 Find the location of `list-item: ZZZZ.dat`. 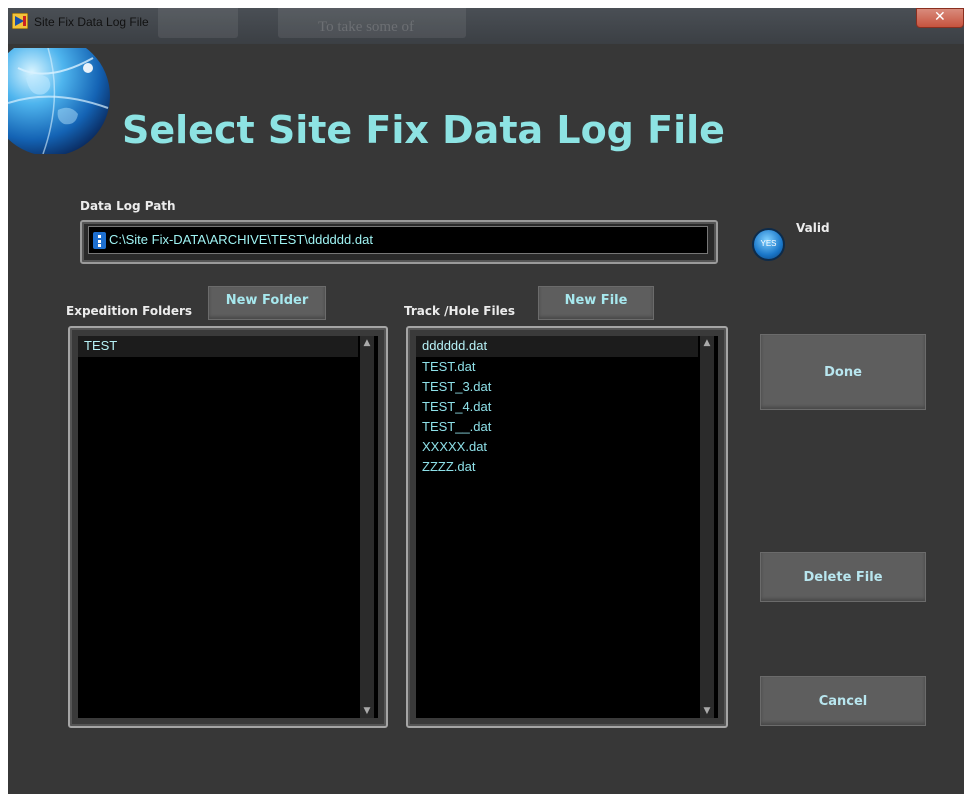

list-item: ZZZZ.dat is located at coordinates (557, 467).